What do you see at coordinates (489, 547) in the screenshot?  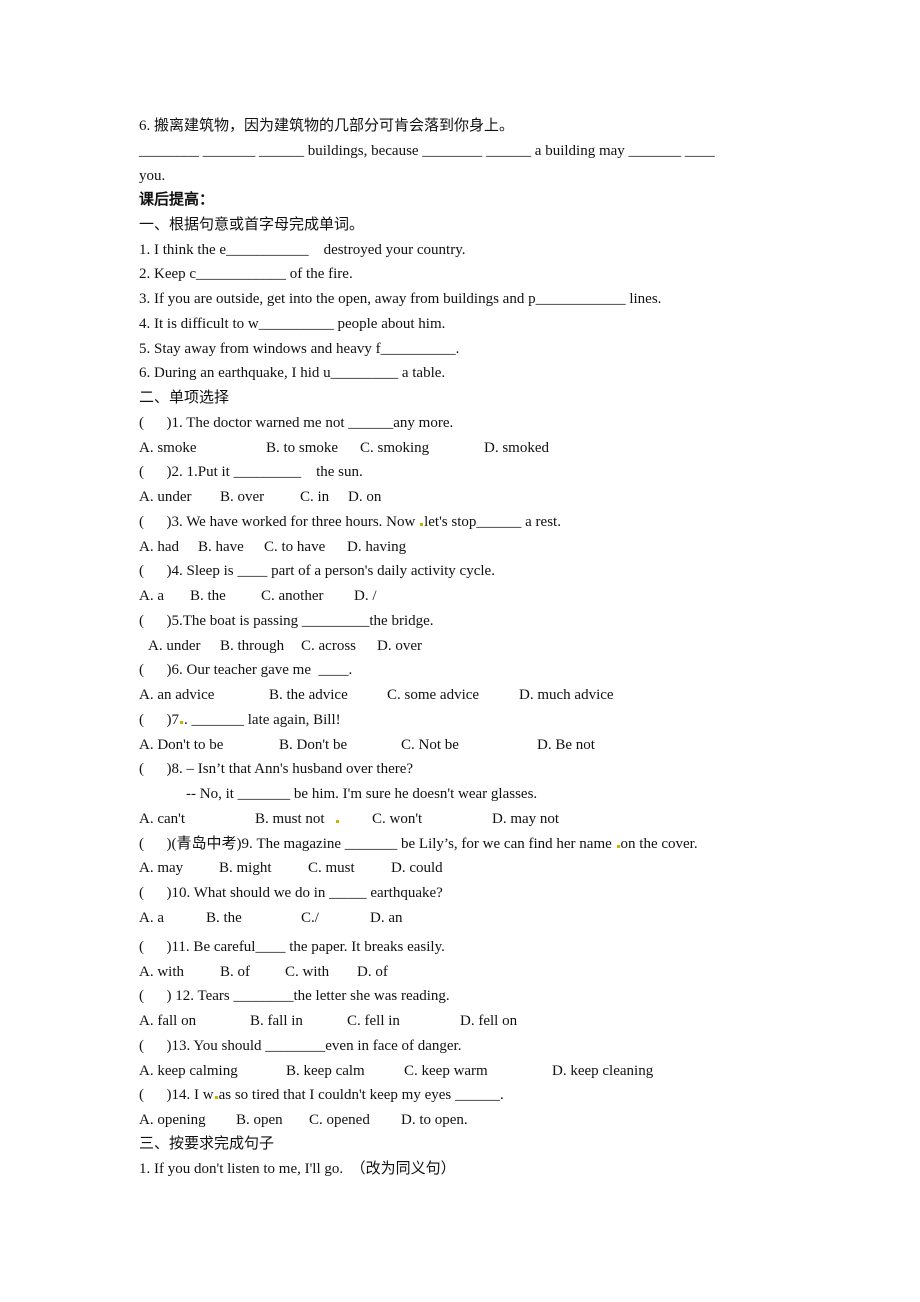 I see `question-options: A. had B. have C. to have D. having` at bounding box center [489, 547].